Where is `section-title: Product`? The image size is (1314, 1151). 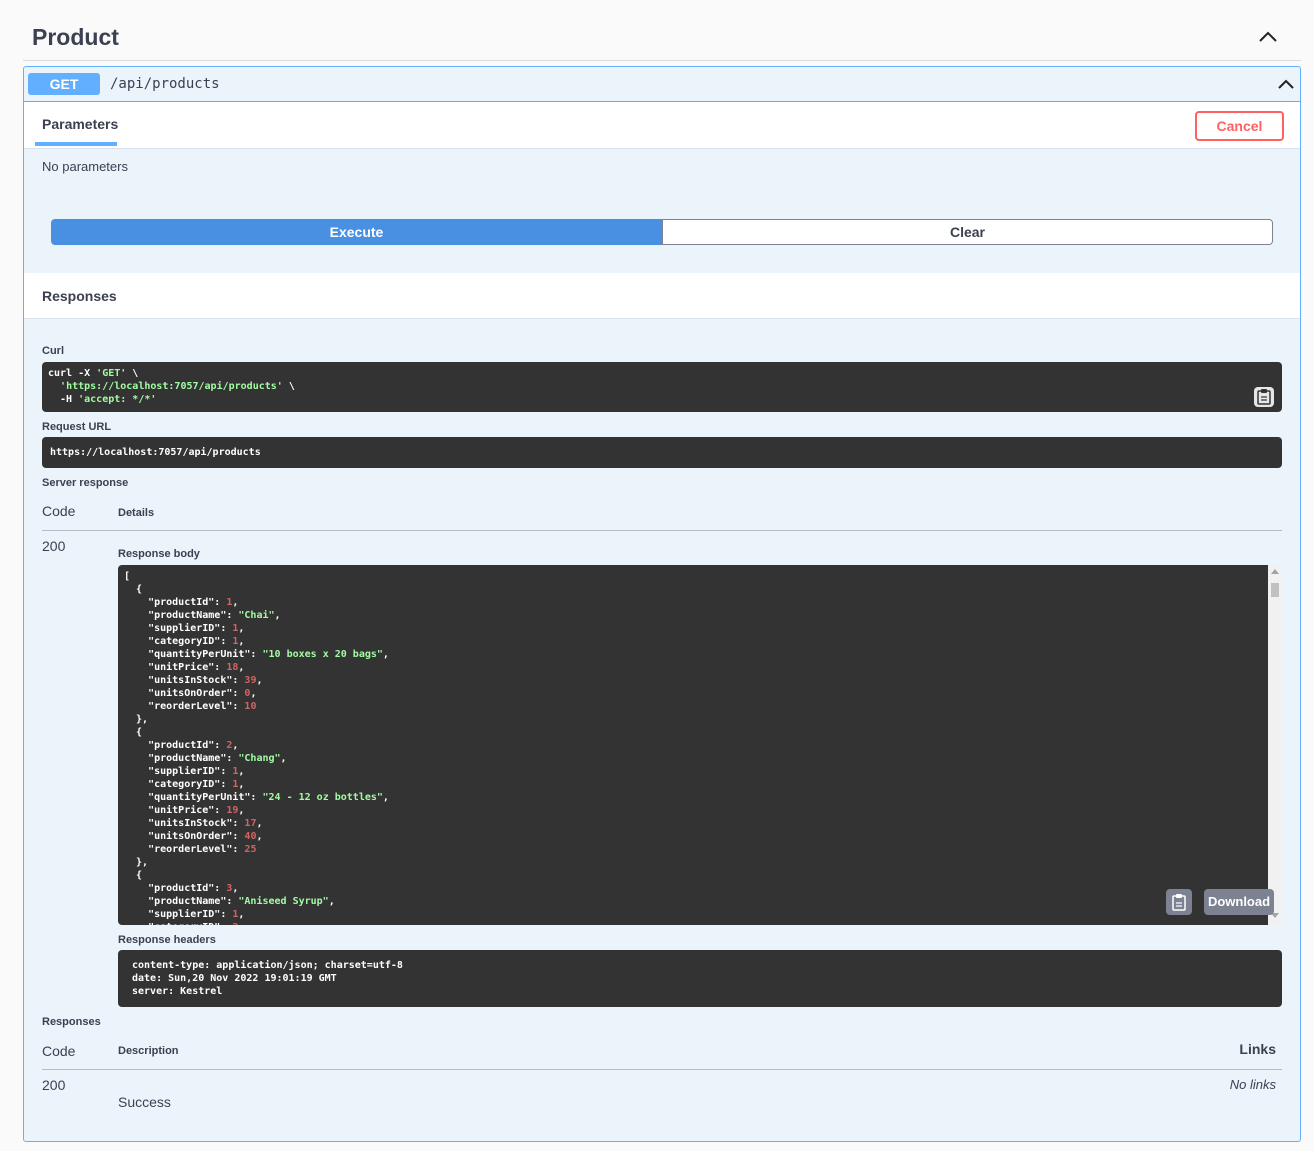
section-title: Product is located at coordinates (75, 37).